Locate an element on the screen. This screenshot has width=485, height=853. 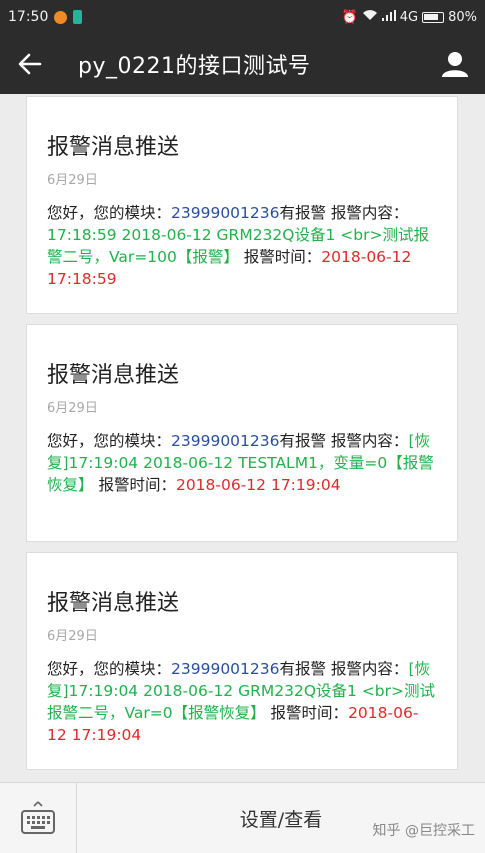
alarm-clock-icon: ⏰ is located at coordinates (349, 17).